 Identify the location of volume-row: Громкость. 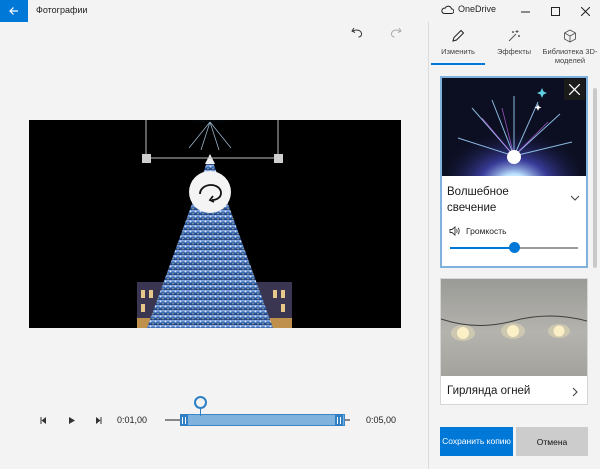
(478, 231).